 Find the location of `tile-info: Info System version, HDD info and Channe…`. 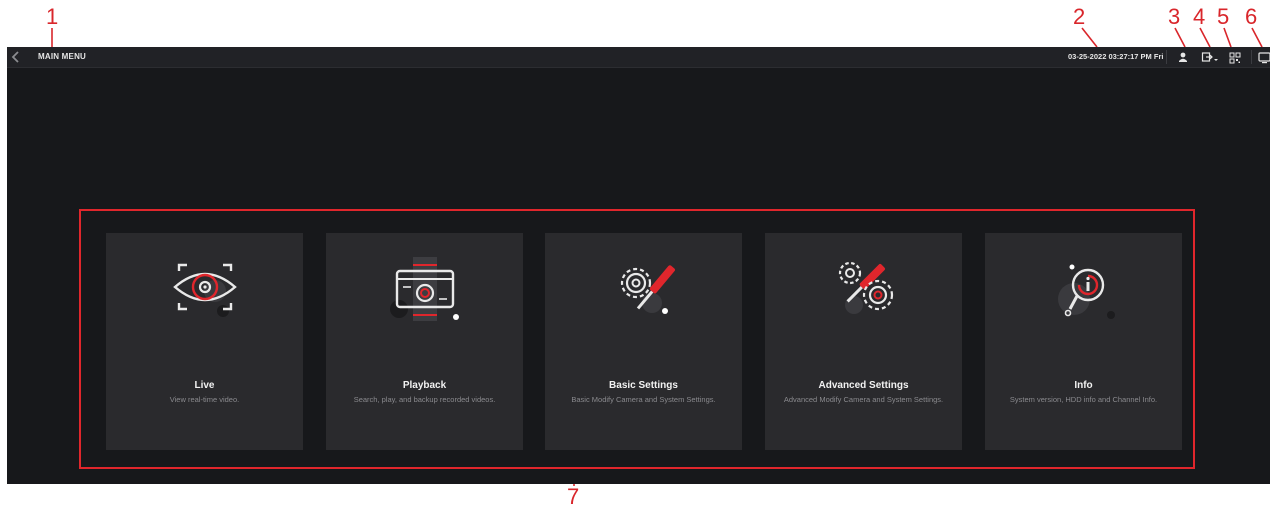

tile-info: Info System version, HDD info and Channe… is located at coordinates (1083, 341).